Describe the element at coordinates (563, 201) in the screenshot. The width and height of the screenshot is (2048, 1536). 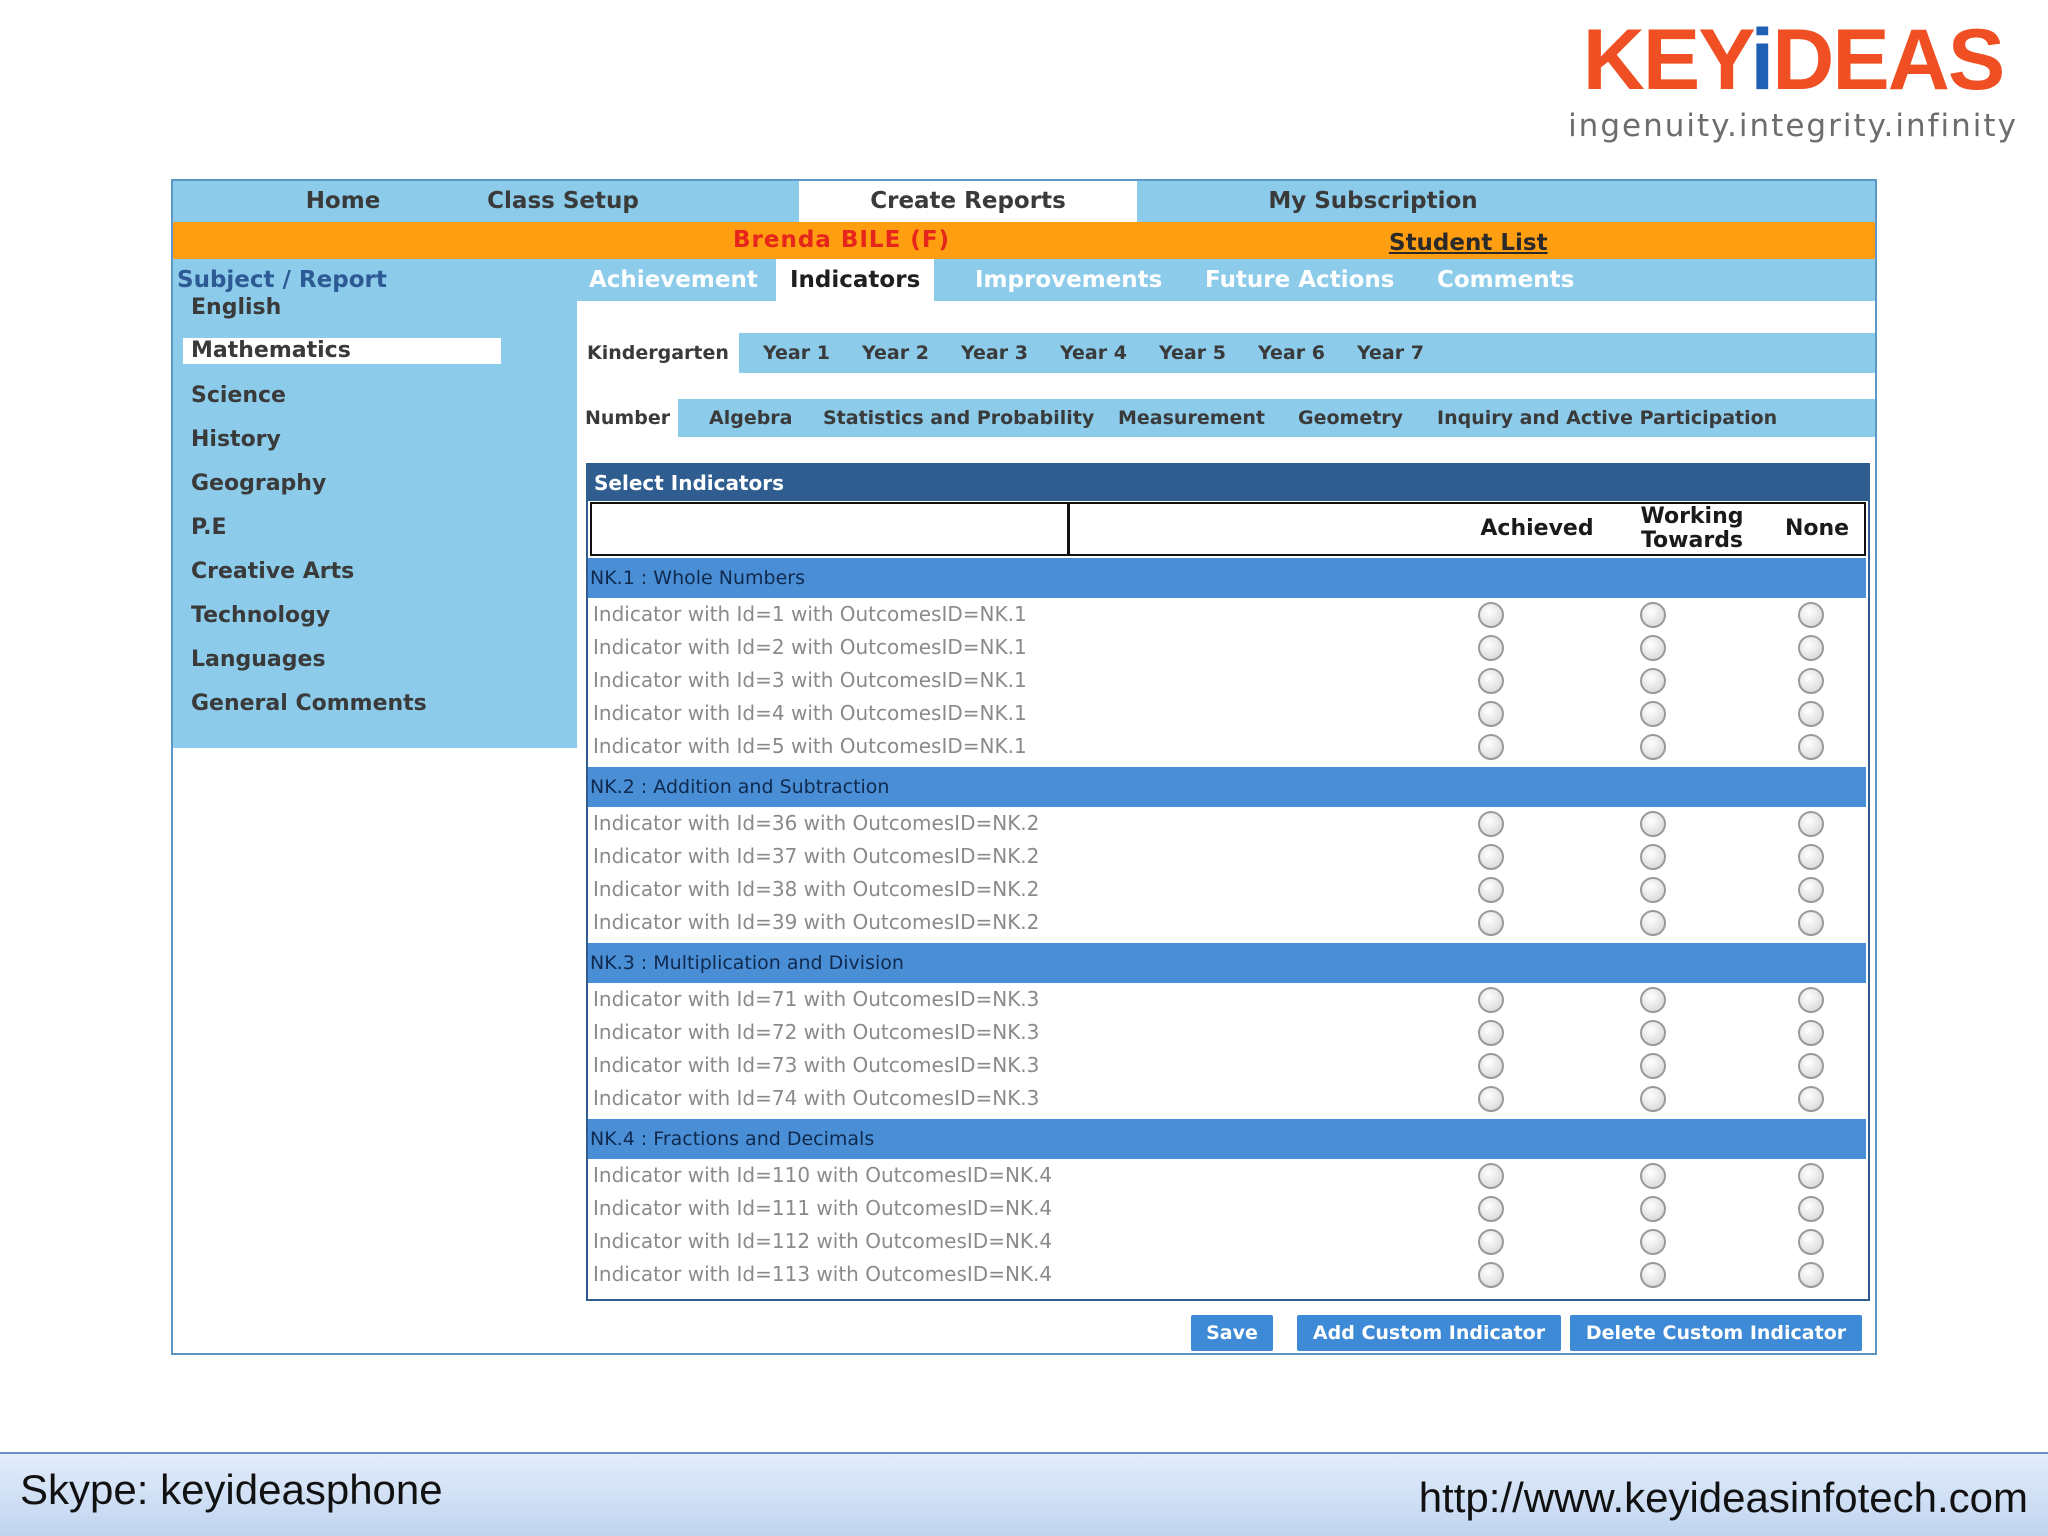
I see `tab-class-setup: Class Setup` at that location.